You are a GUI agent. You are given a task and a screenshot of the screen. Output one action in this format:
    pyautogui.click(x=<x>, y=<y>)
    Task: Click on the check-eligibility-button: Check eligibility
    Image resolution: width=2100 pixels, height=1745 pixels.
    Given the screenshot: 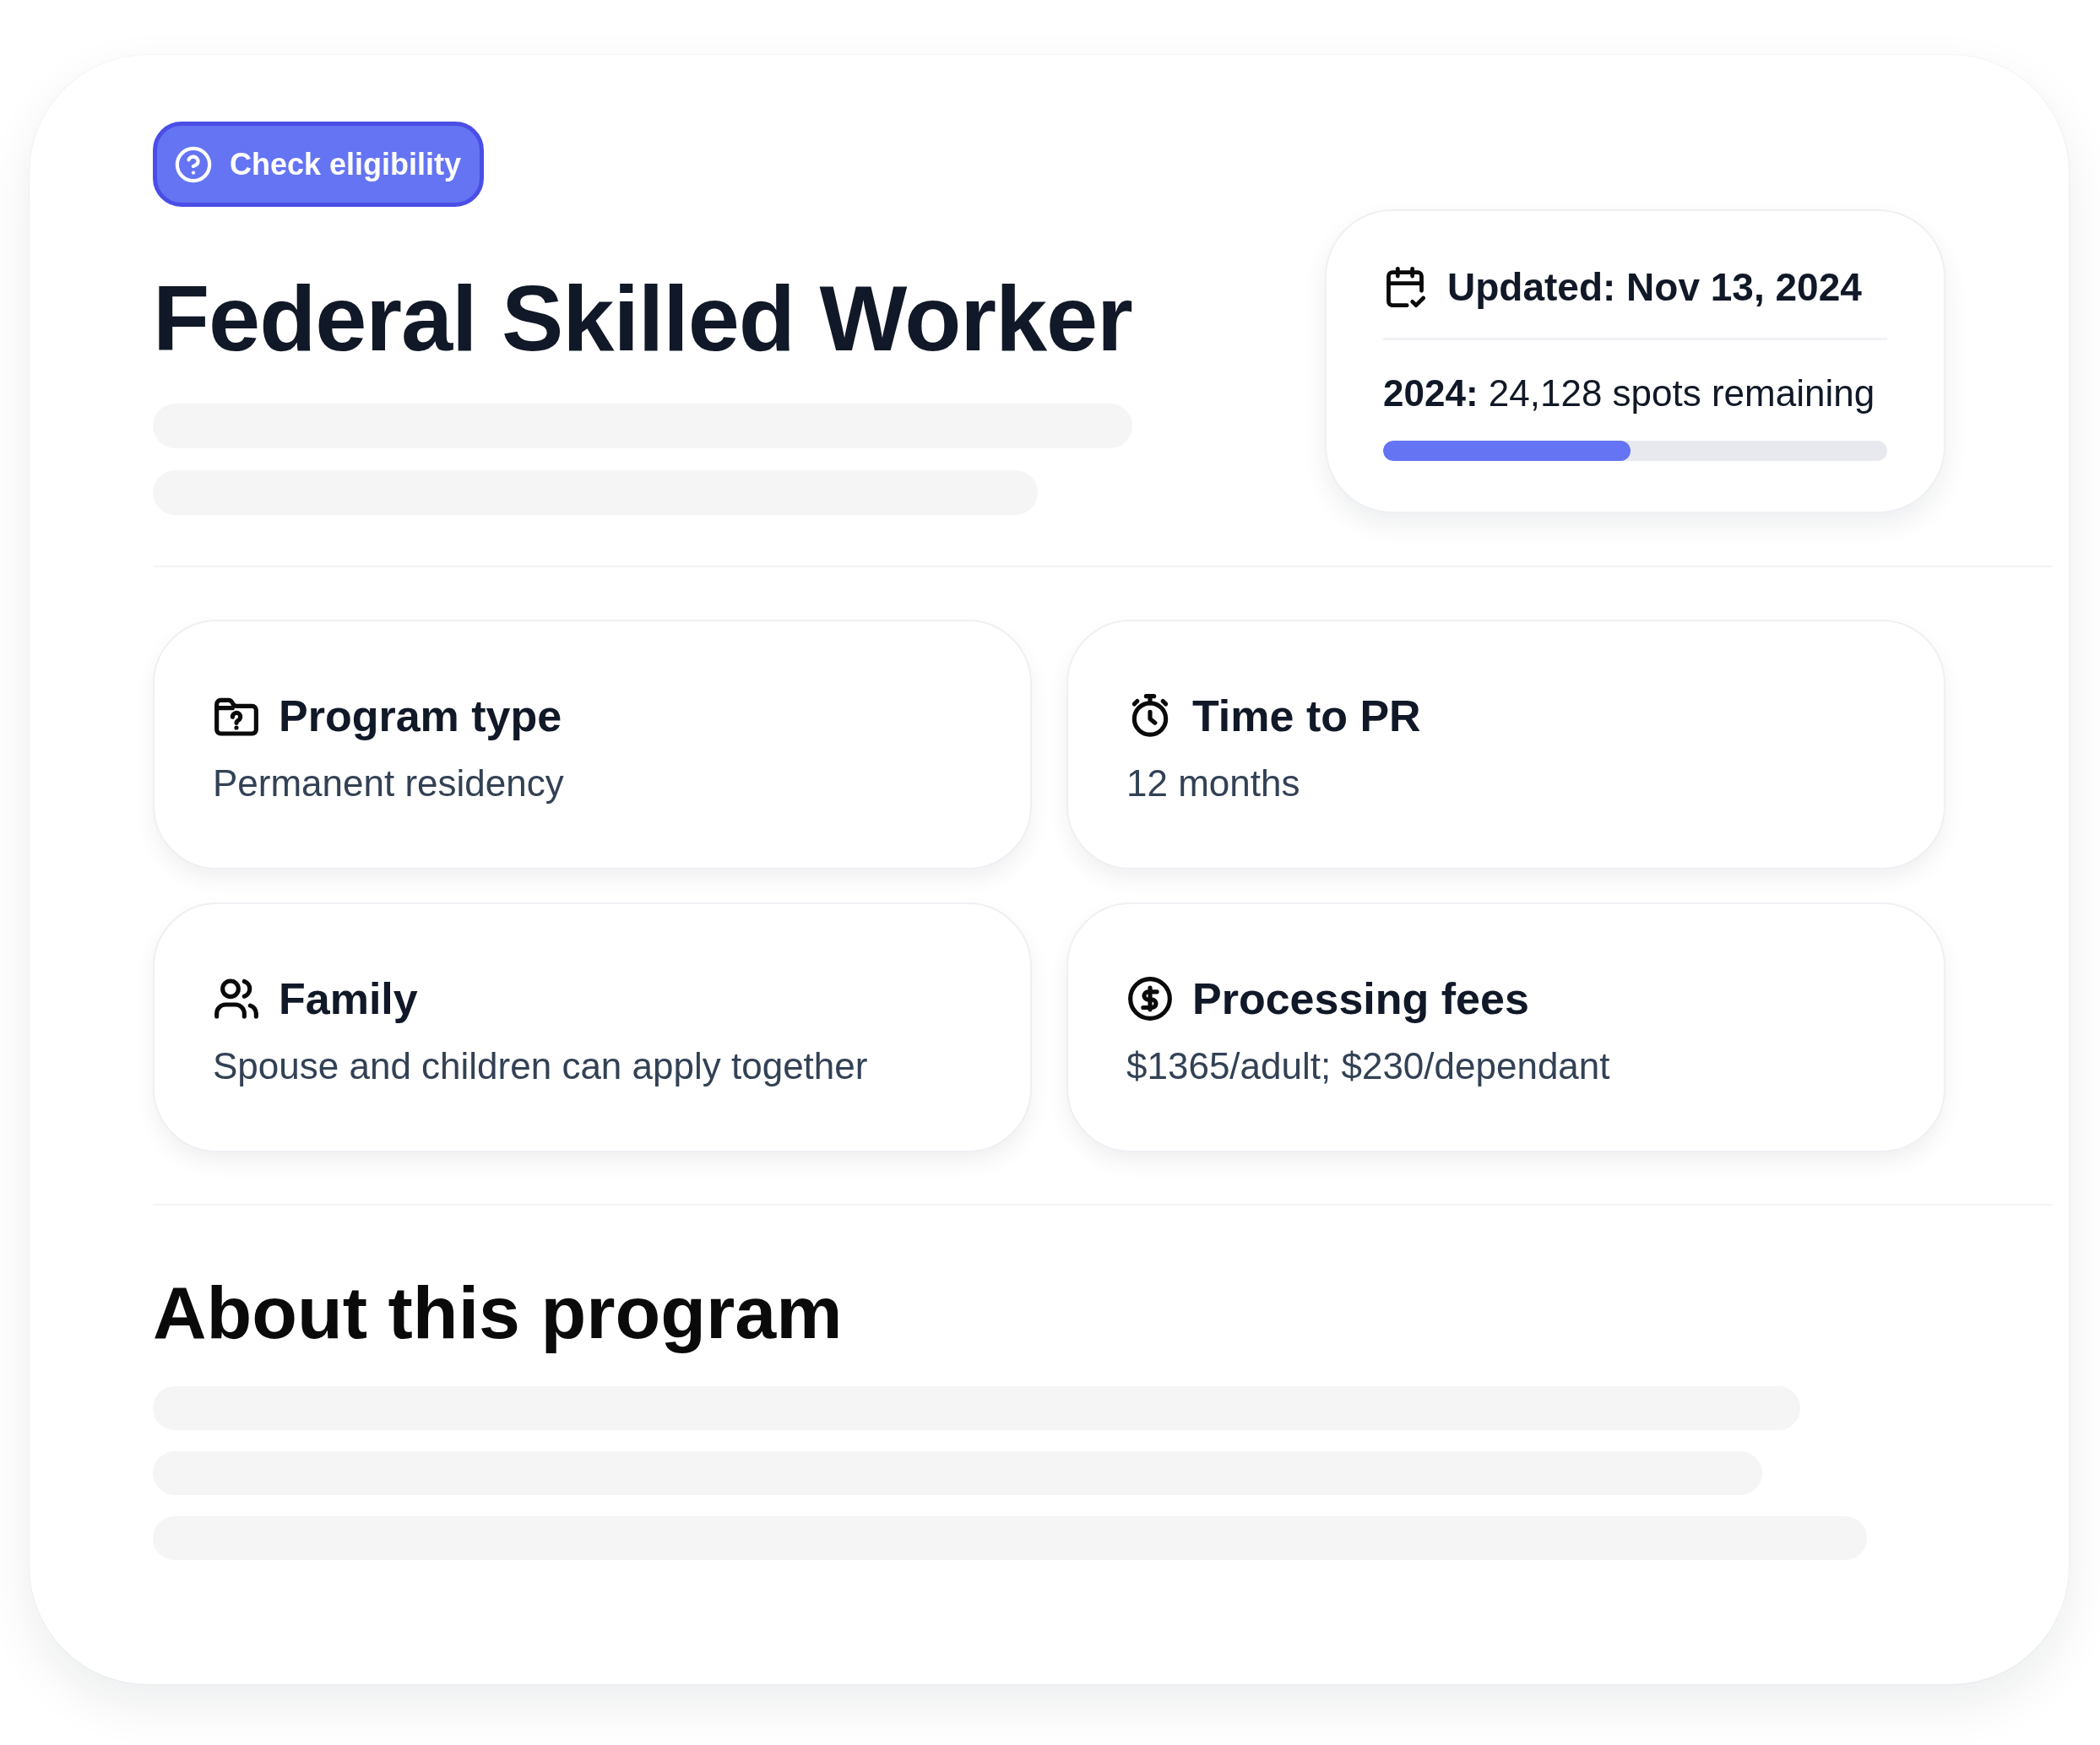 What is the action you would take?
    pyautogui.click(x=319, y=164)
    